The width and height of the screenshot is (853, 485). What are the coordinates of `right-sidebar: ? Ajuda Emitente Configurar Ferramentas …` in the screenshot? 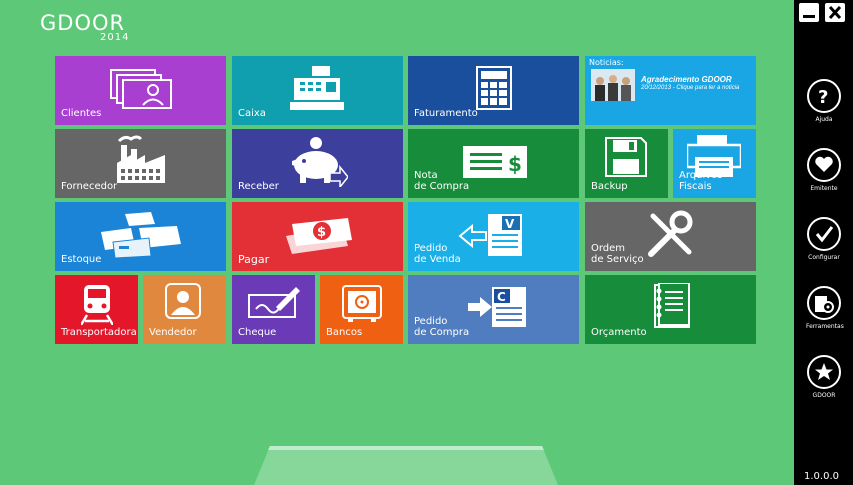 It's located at (823, 242).